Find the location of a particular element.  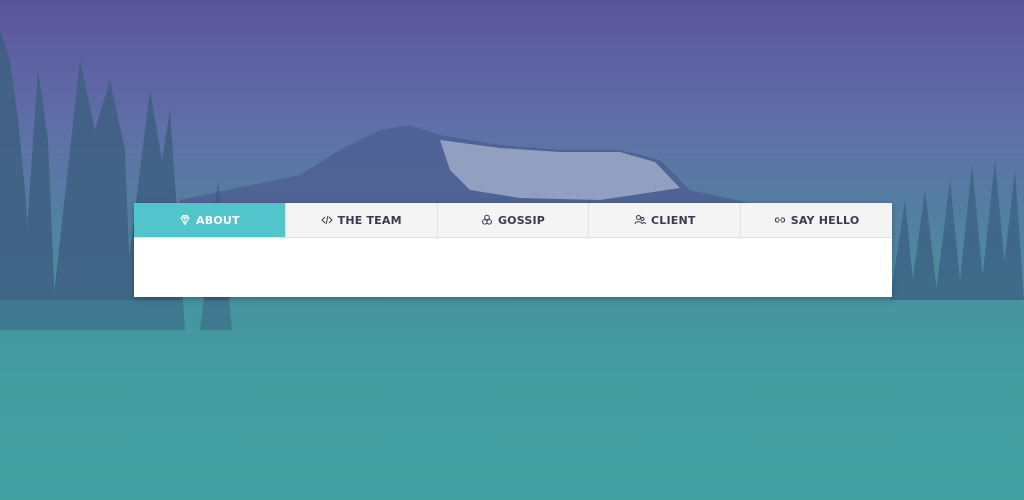

tab-say-hello: SAY HELLO is located at coordinates (816, 220).